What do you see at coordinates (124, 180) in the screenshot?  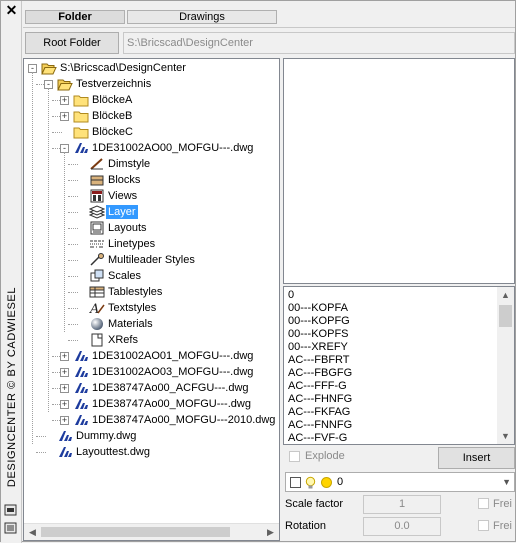 I see `tree-node-label: Blocks` at bounding box center [124, 180].